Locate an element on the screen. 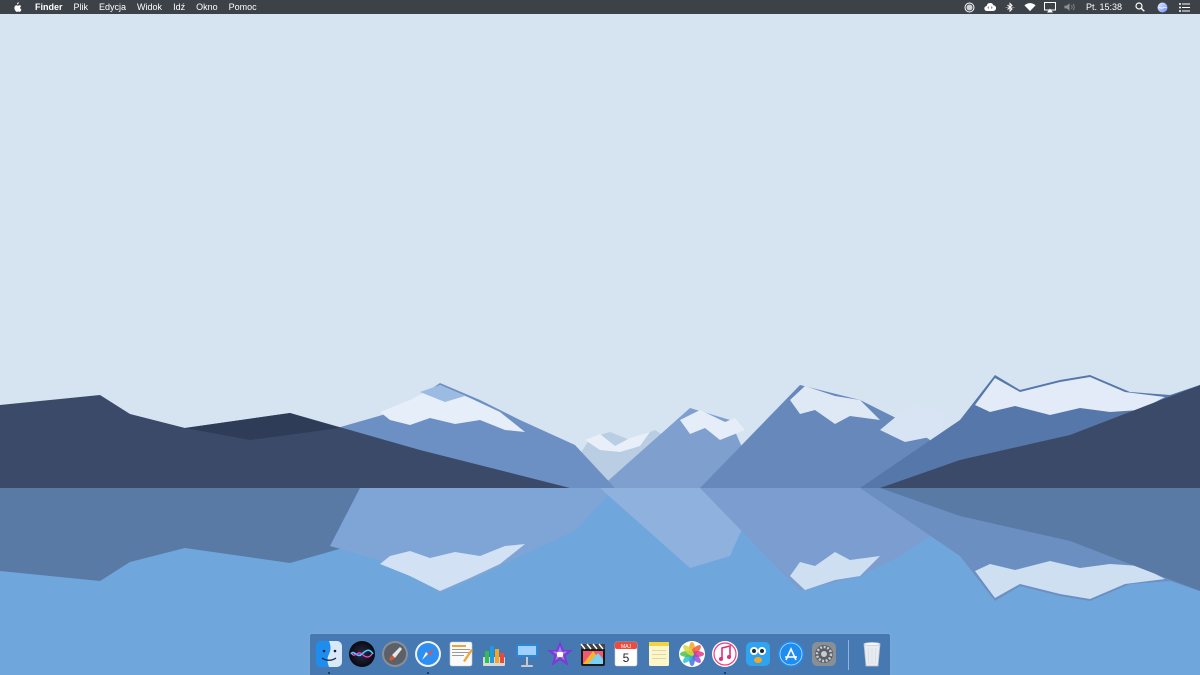 Image resolution: width=1200 pixels, height=675 pixels. wifi-icon is located at coordinates (1030, 7).